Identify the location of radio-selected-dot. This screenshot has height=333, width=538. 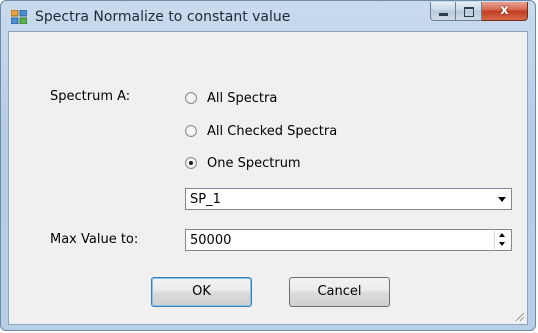
(191, 163).